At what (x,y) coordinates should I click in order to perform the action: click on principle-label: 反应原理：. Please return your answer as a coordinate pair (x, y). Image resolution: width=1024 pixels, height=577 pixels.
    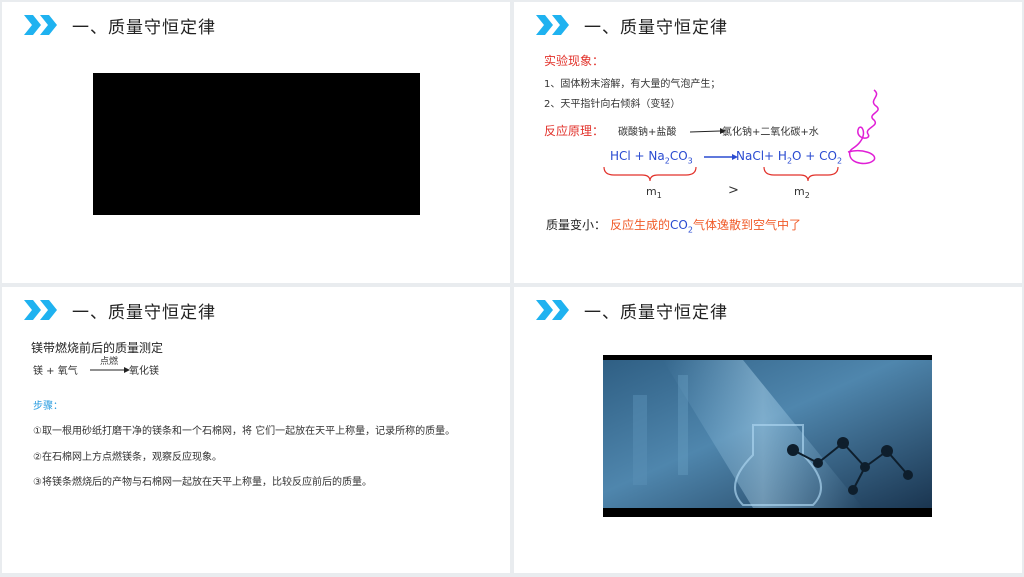
    Looking at the image, I should click on (574, 131).